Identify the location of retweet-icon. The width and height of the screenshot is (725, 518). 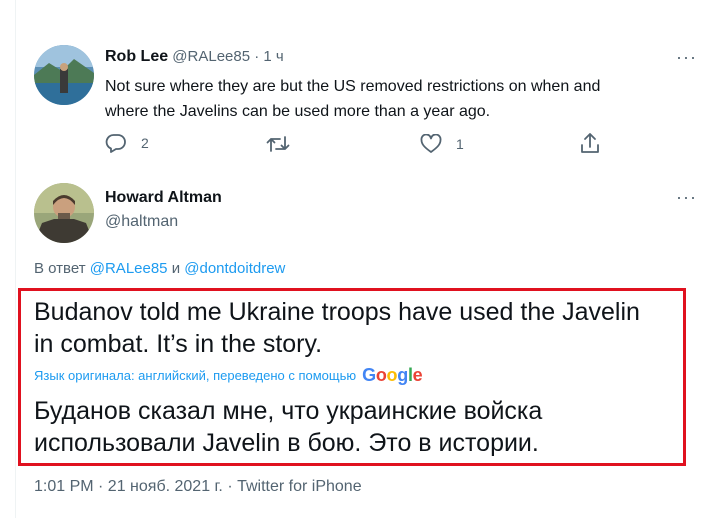
(278, 144).